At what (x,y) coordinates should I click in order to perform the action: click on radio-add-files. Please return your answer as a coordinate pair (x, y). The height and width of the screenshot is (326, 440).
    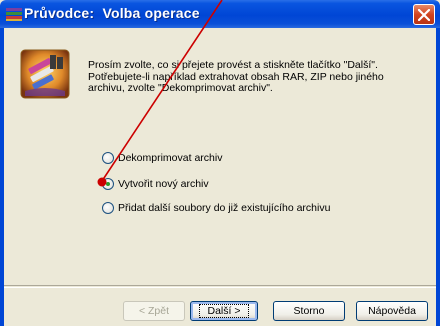
    Looking at the image, I should click on (108, 208).